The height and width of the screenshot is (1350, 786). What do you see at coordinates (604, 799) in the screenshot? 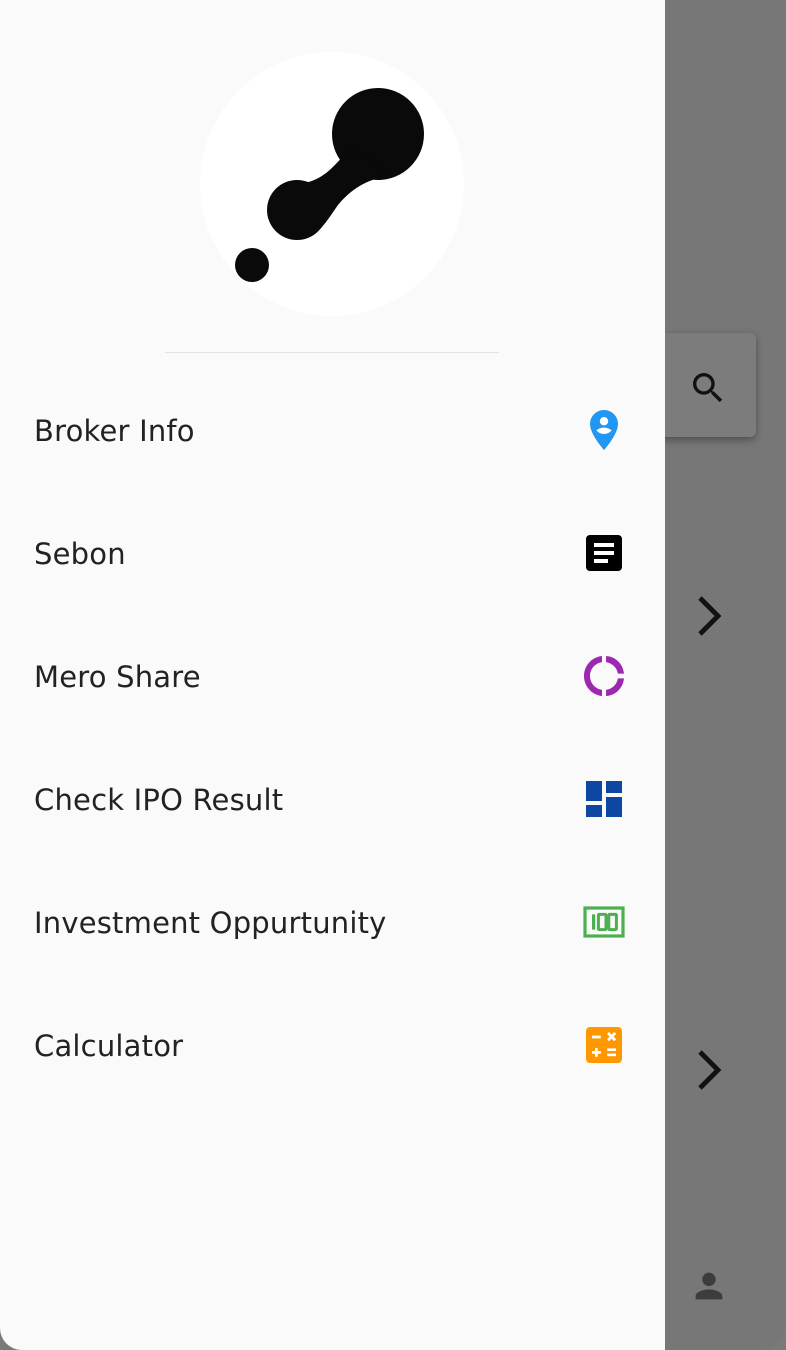
I see `dashboard-icon` at bounding box center [604, 799].